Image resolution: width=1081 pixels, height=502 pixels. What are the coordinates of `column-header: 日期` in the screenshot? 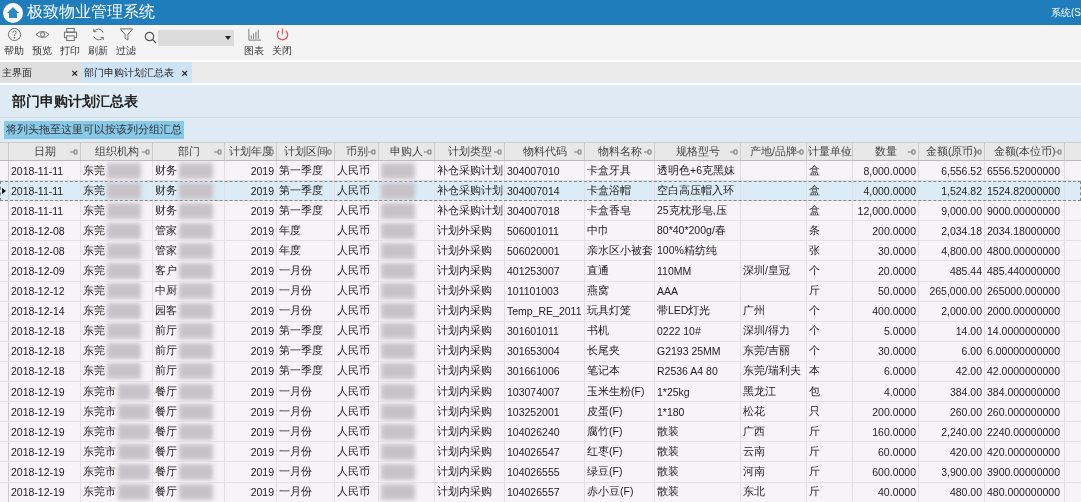 It's located at (45, 151).